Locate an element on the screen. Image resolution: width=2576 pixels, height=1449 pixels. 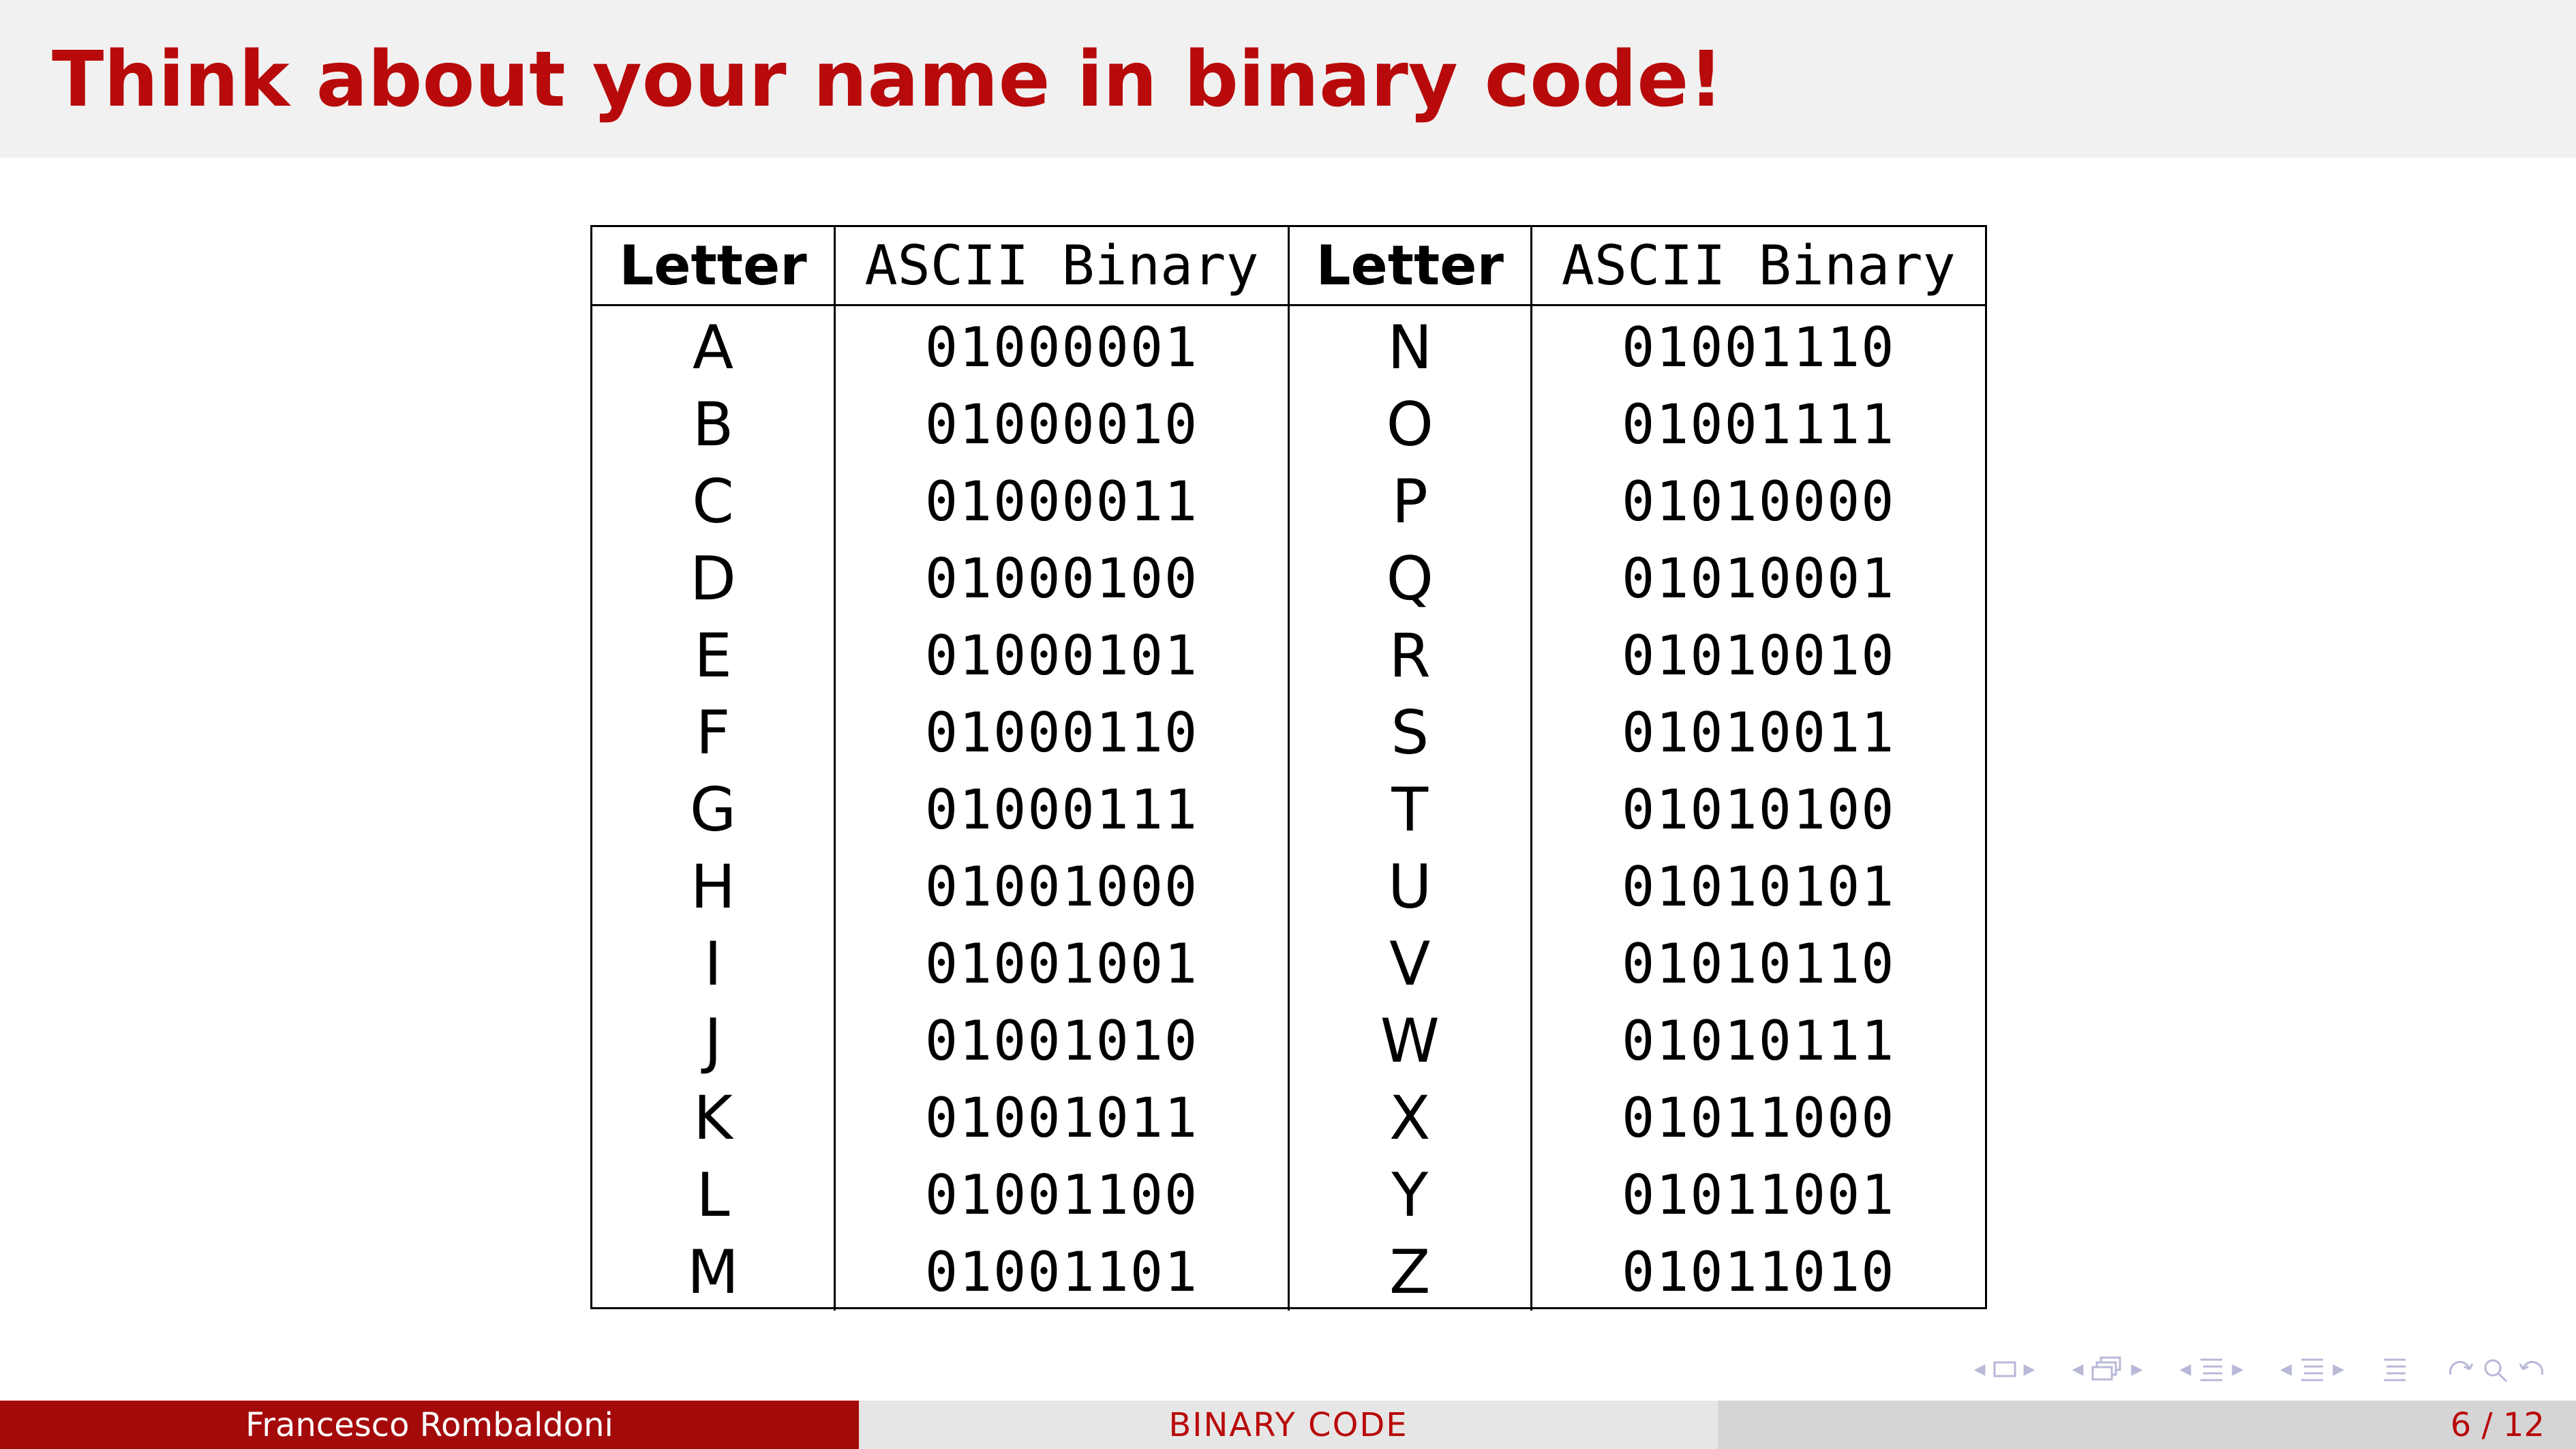
binary-cell: 01000110 is located at coordinates (1062, 732).